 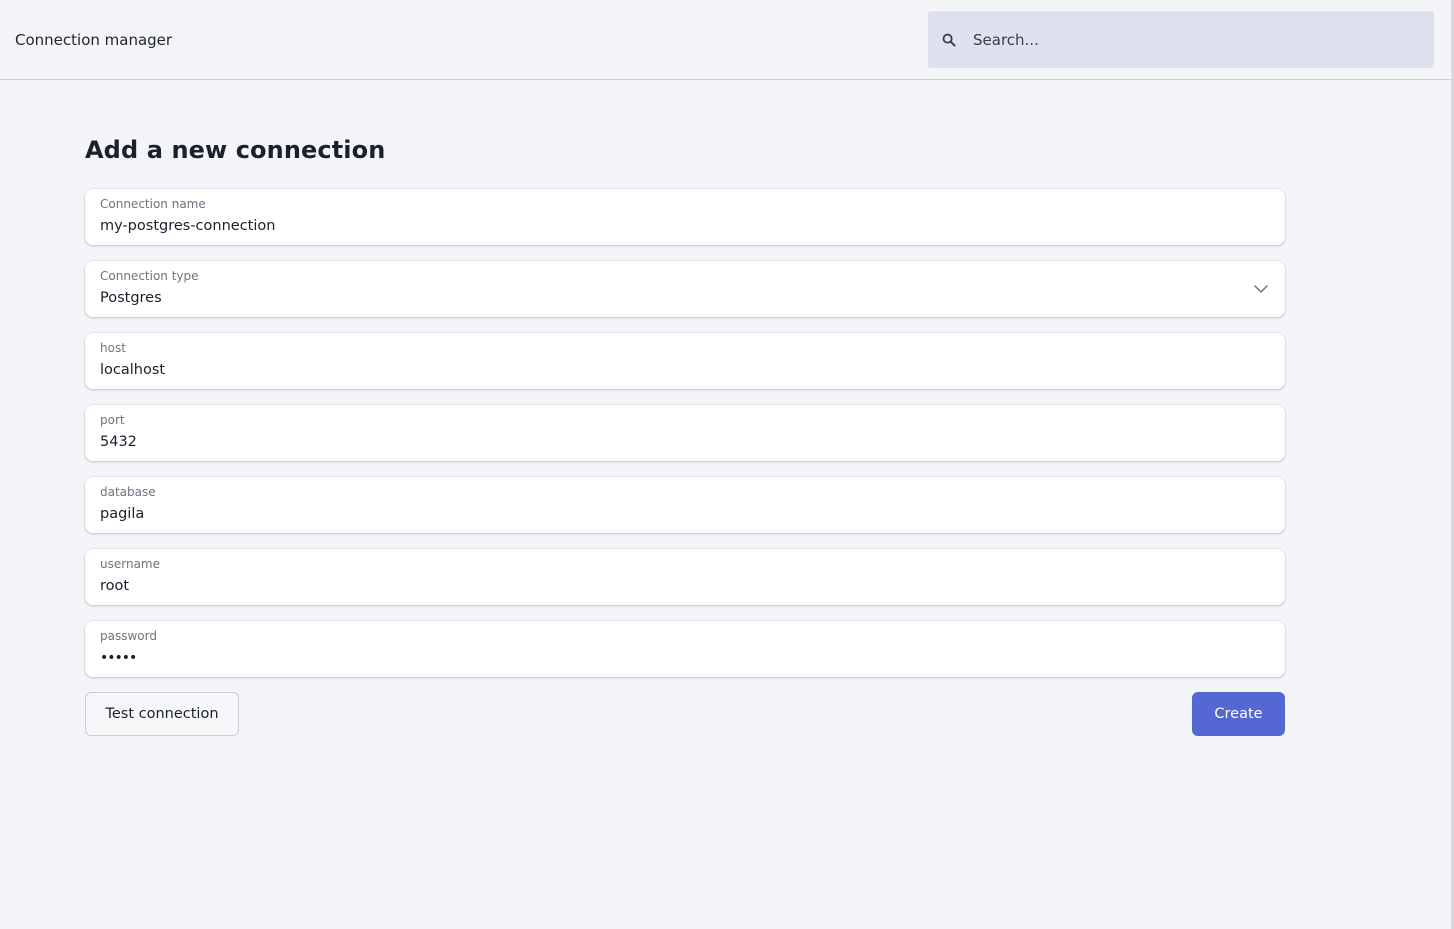 I want to click on database-label: database, so click(x=128, y=492).